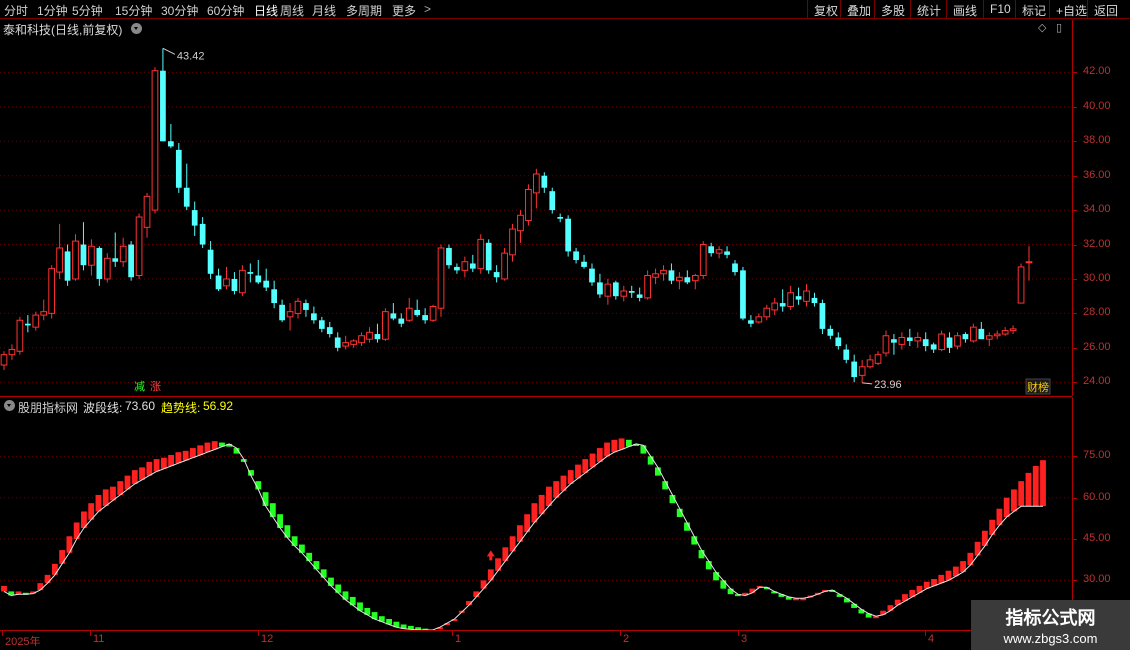 The height and width of the screenshot is (650, 1130). I want to click on date-label-1: 11, so click(99, 639).